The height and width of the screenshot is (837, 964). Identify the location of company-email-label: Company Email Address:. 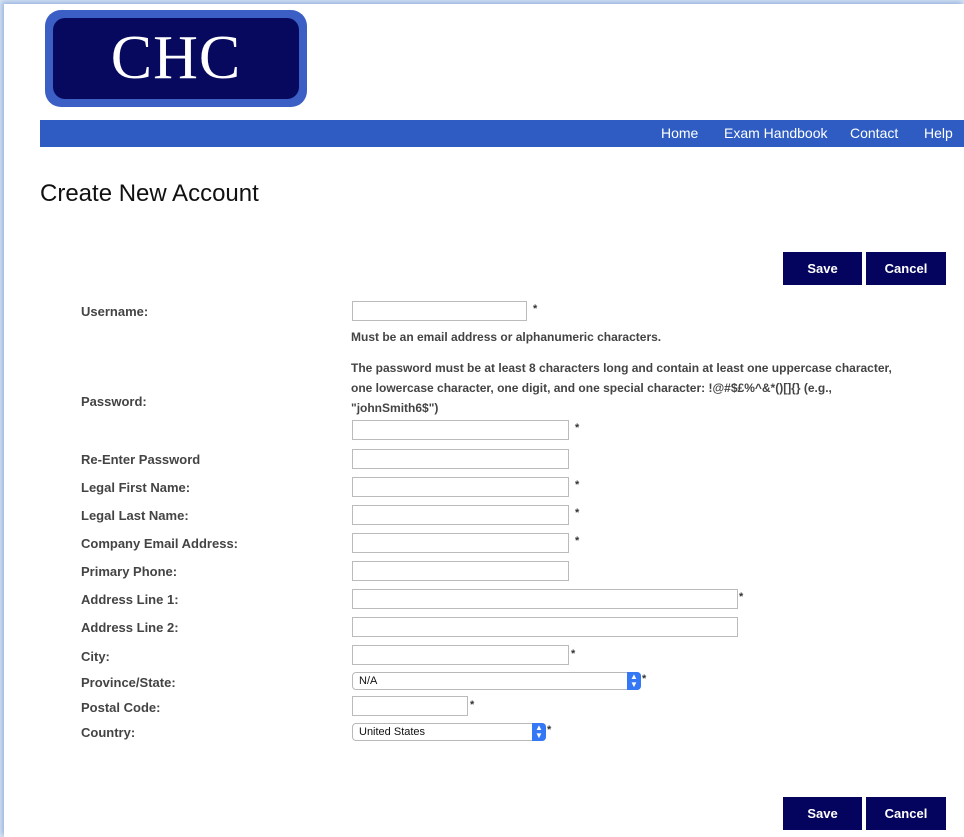
(160, 543).